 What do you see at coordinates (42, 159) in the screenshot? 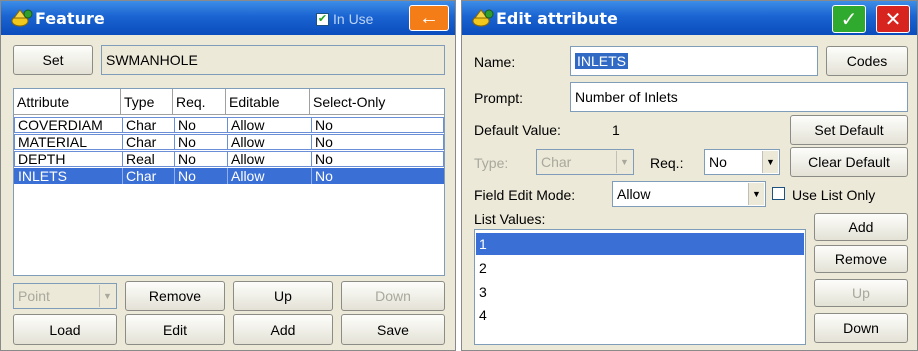
I see `cell-attribute: DEPTH` at bounding box center [42, 159].